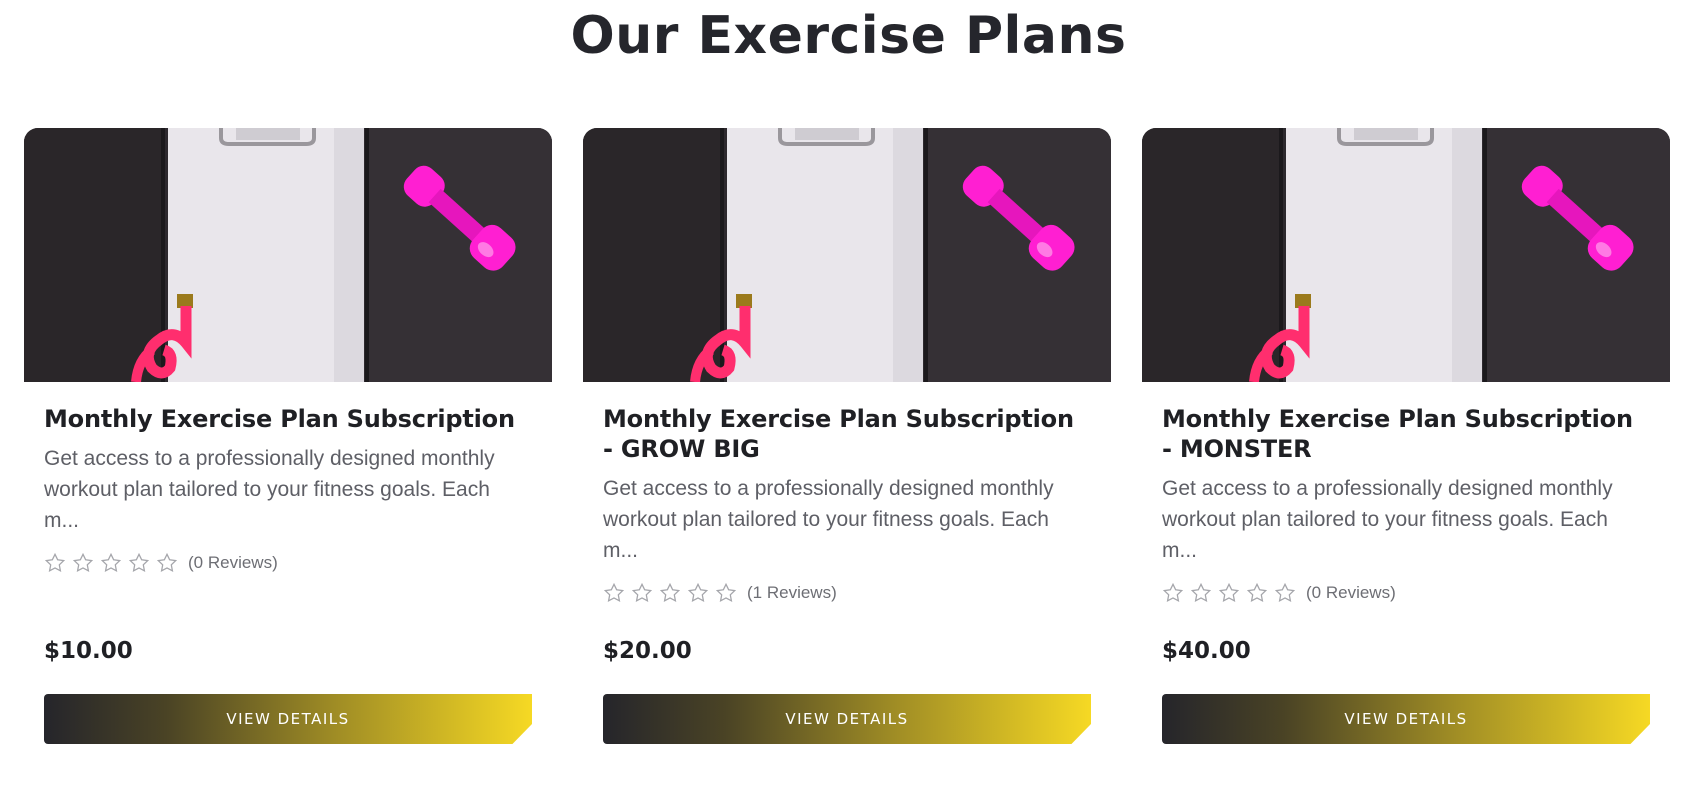  I want to click on review-count: (1 Reviews), so click(792, 592).